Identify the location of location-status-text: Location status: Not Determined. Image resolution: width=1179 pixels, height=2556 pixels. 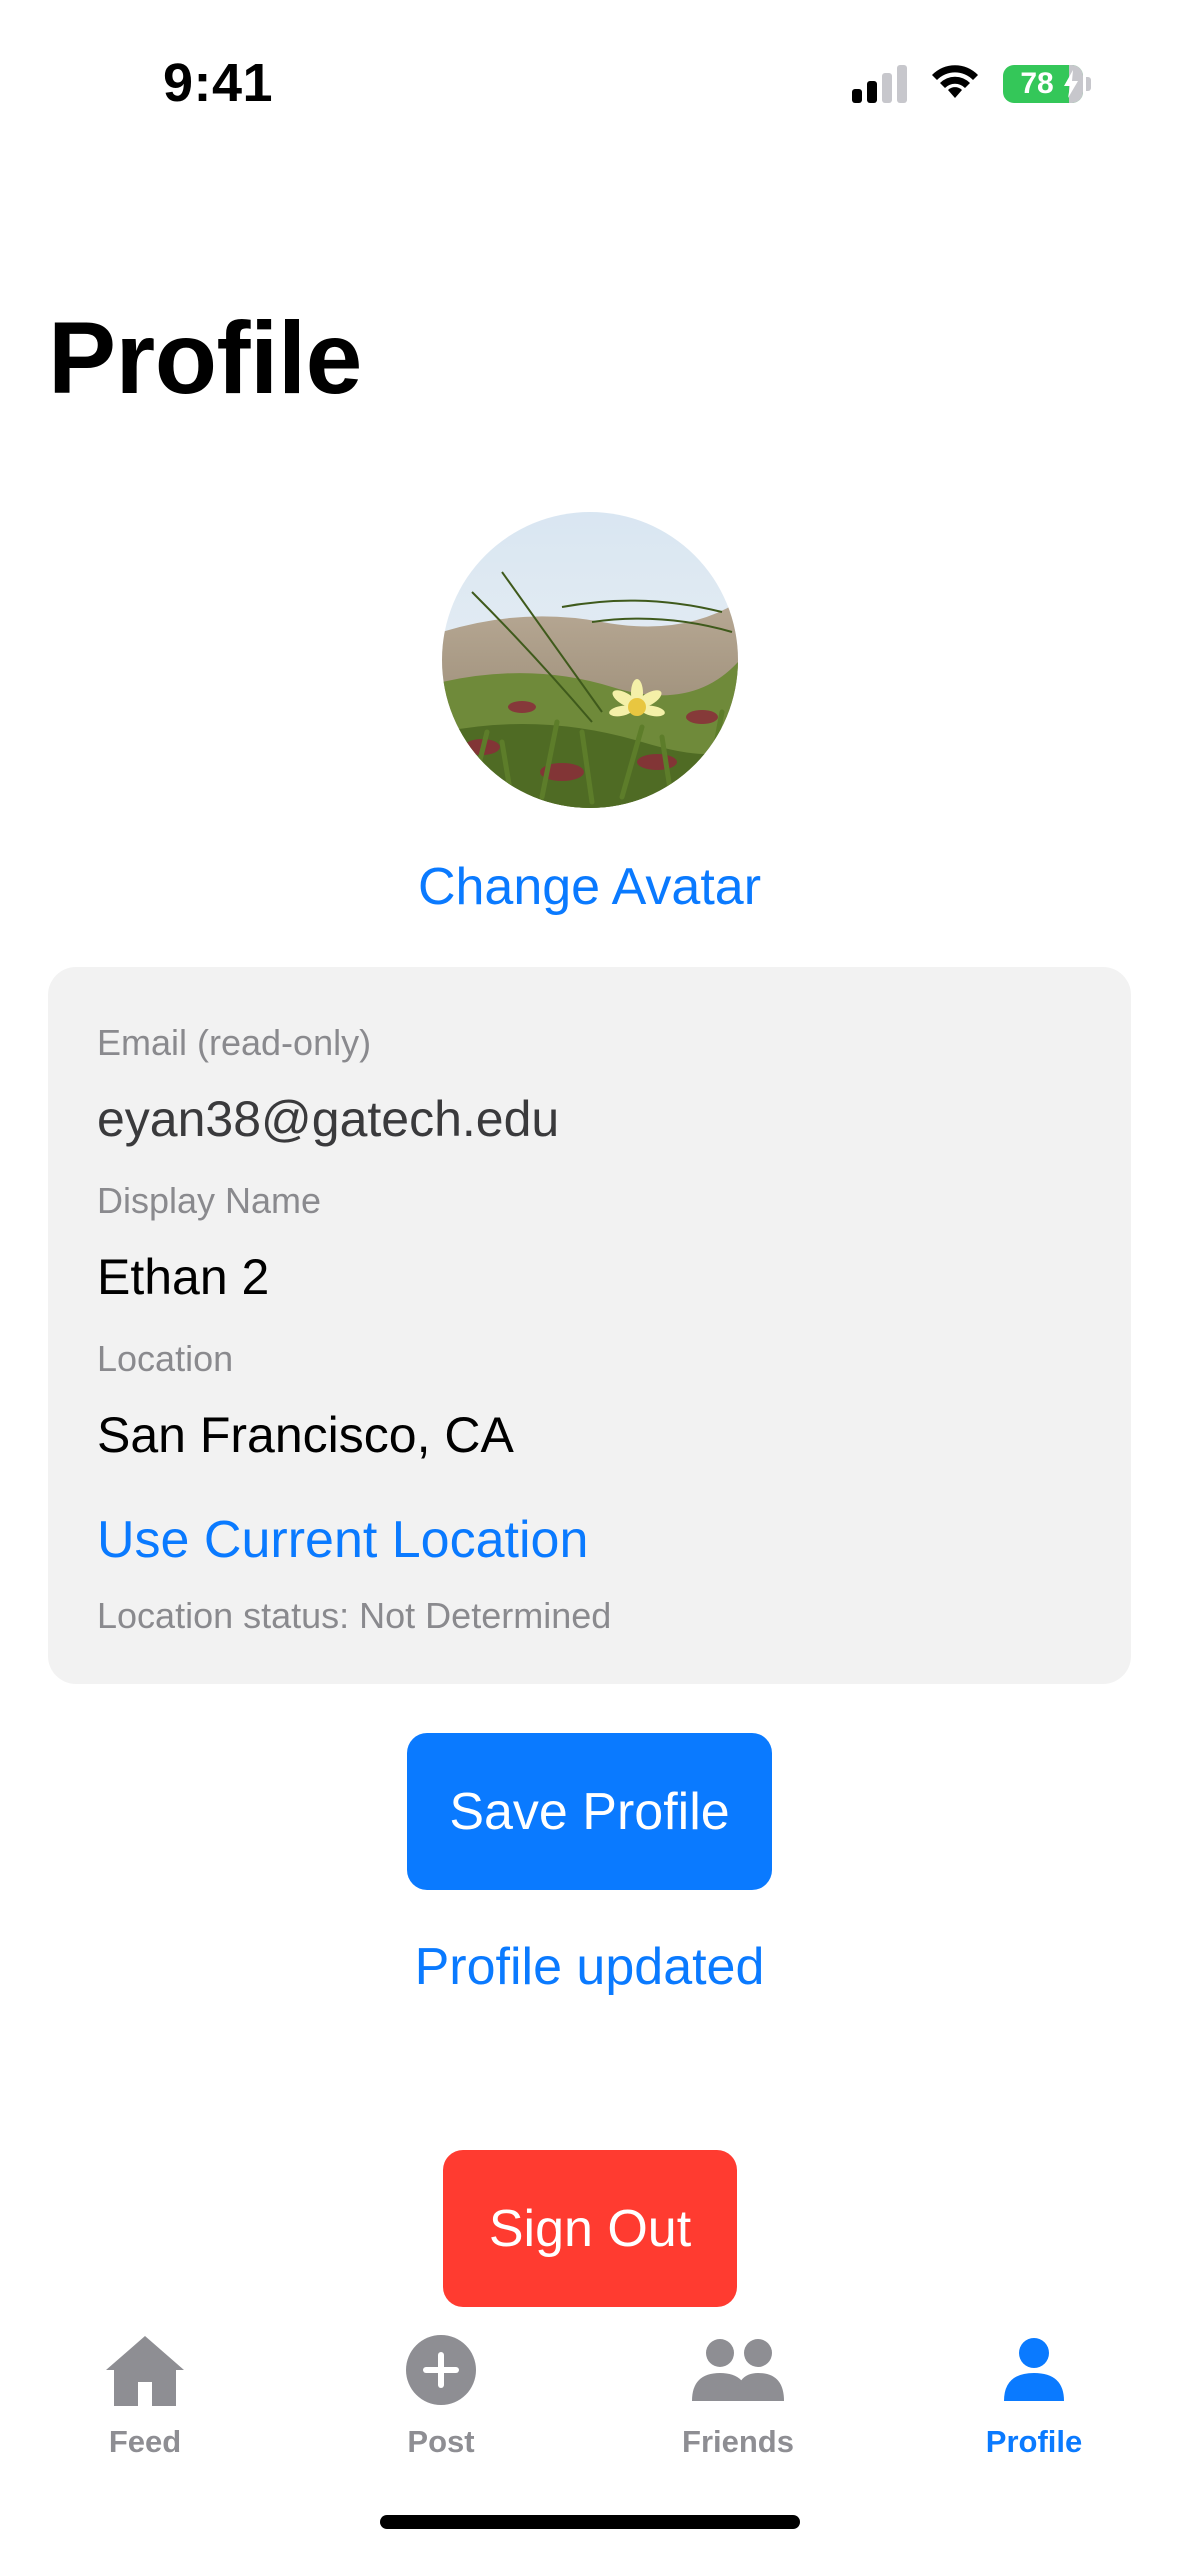
(354, 1615).